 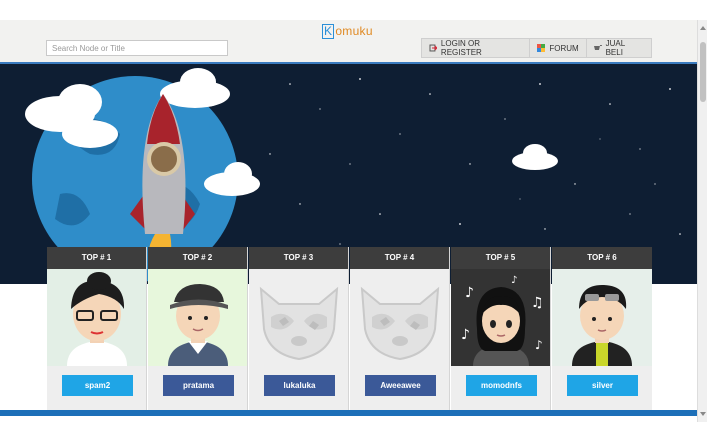 I want to click on avatar-sunglasses-man-icon, so click(x=602, y=325).